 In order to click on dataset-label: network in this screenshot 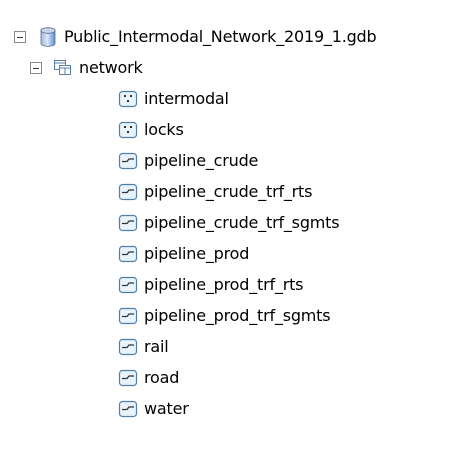, I will do `click(111, 67)`.